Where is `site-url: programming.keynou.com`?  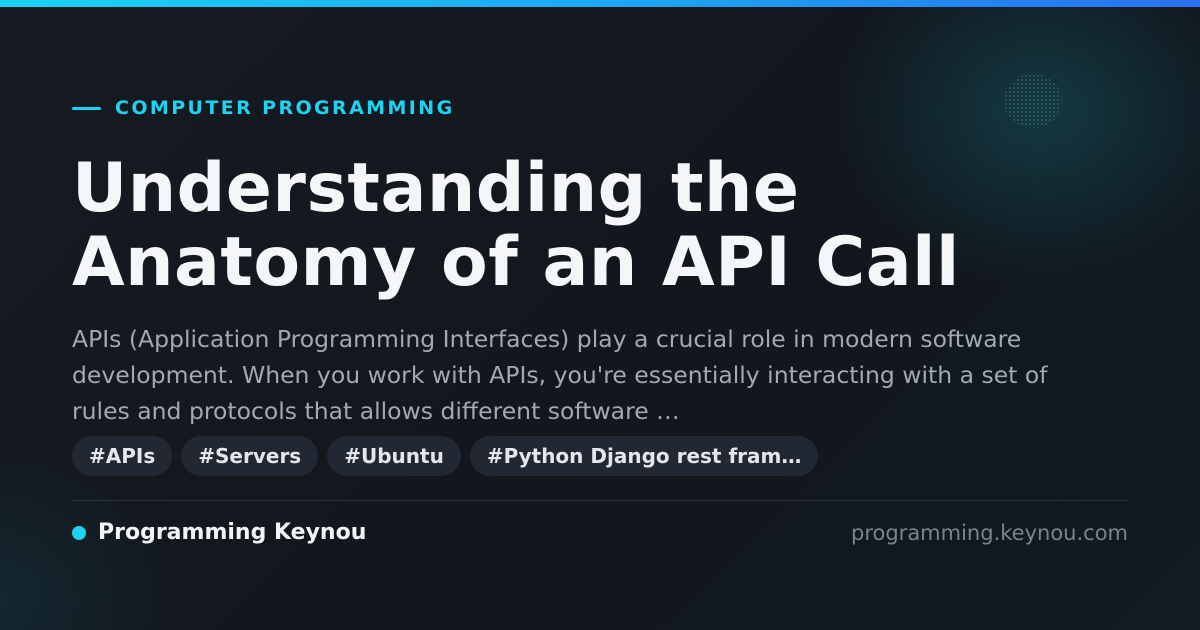 site-url: programming.keynou.com is located at coordinates (989, 533).